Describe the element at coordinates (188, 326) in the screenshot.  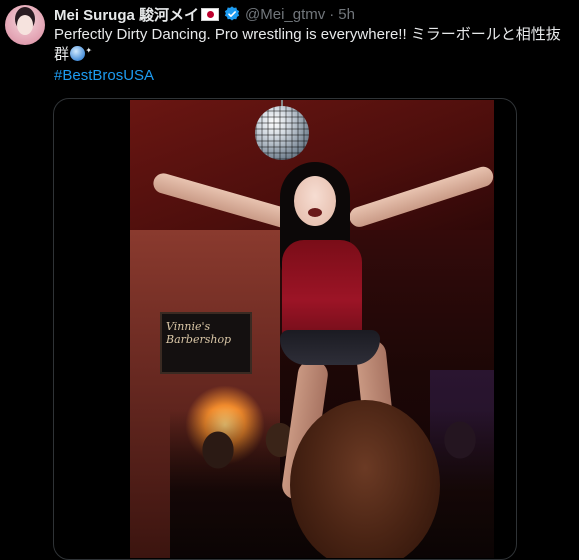
I see `sign-line-1: Vinnie's` at that location.